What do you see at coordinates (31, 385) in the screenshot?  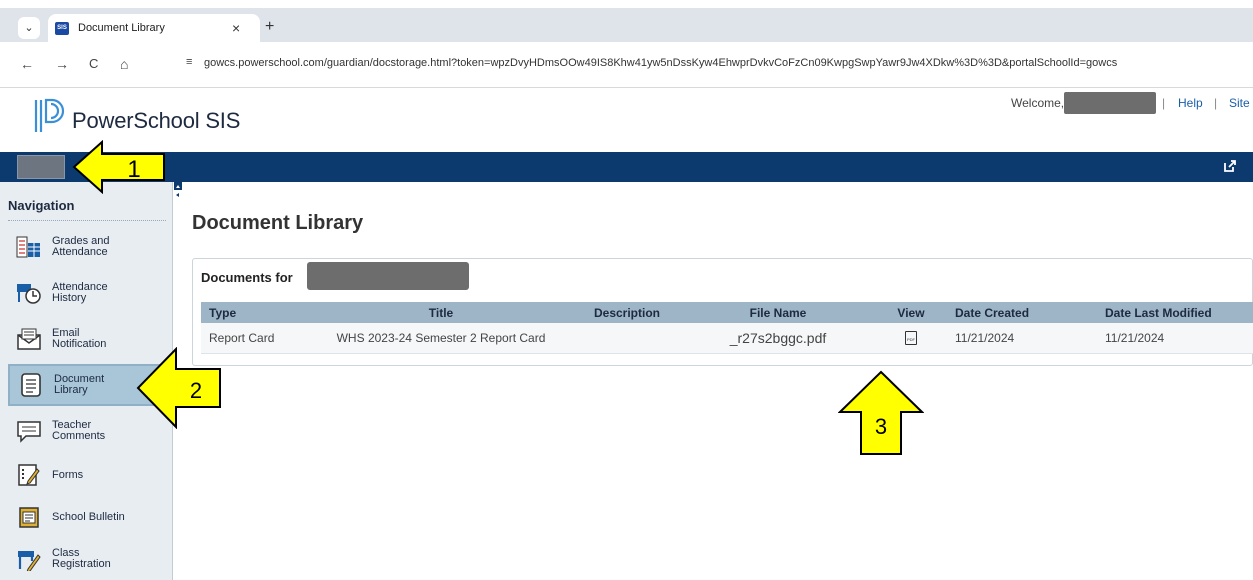 I see `document-icon` at bounding box center [31, 385].